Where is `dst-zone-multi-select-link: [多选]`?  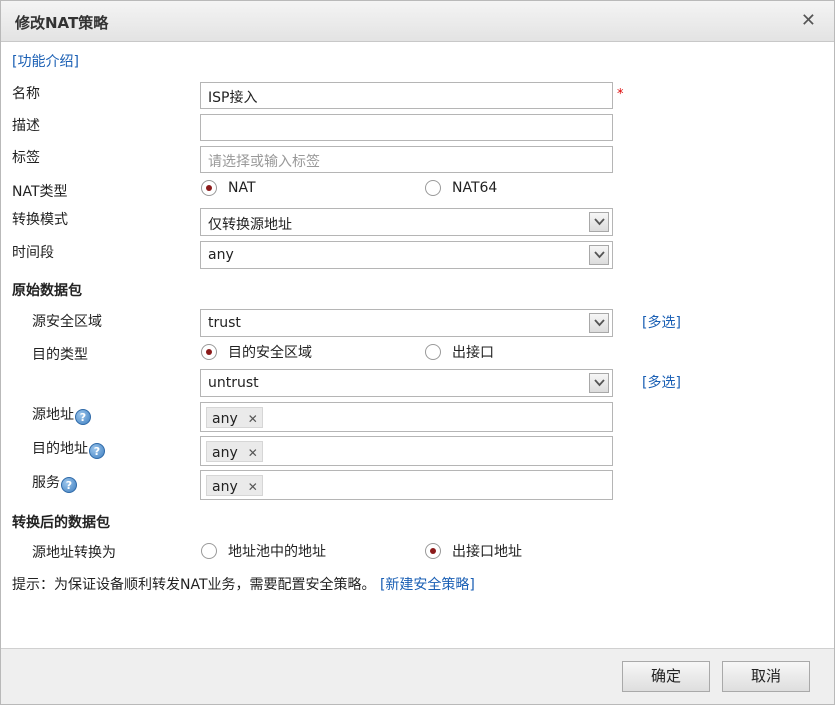 dst-zone-multi-select-link: [多选] is located at coordinates (661, 382).